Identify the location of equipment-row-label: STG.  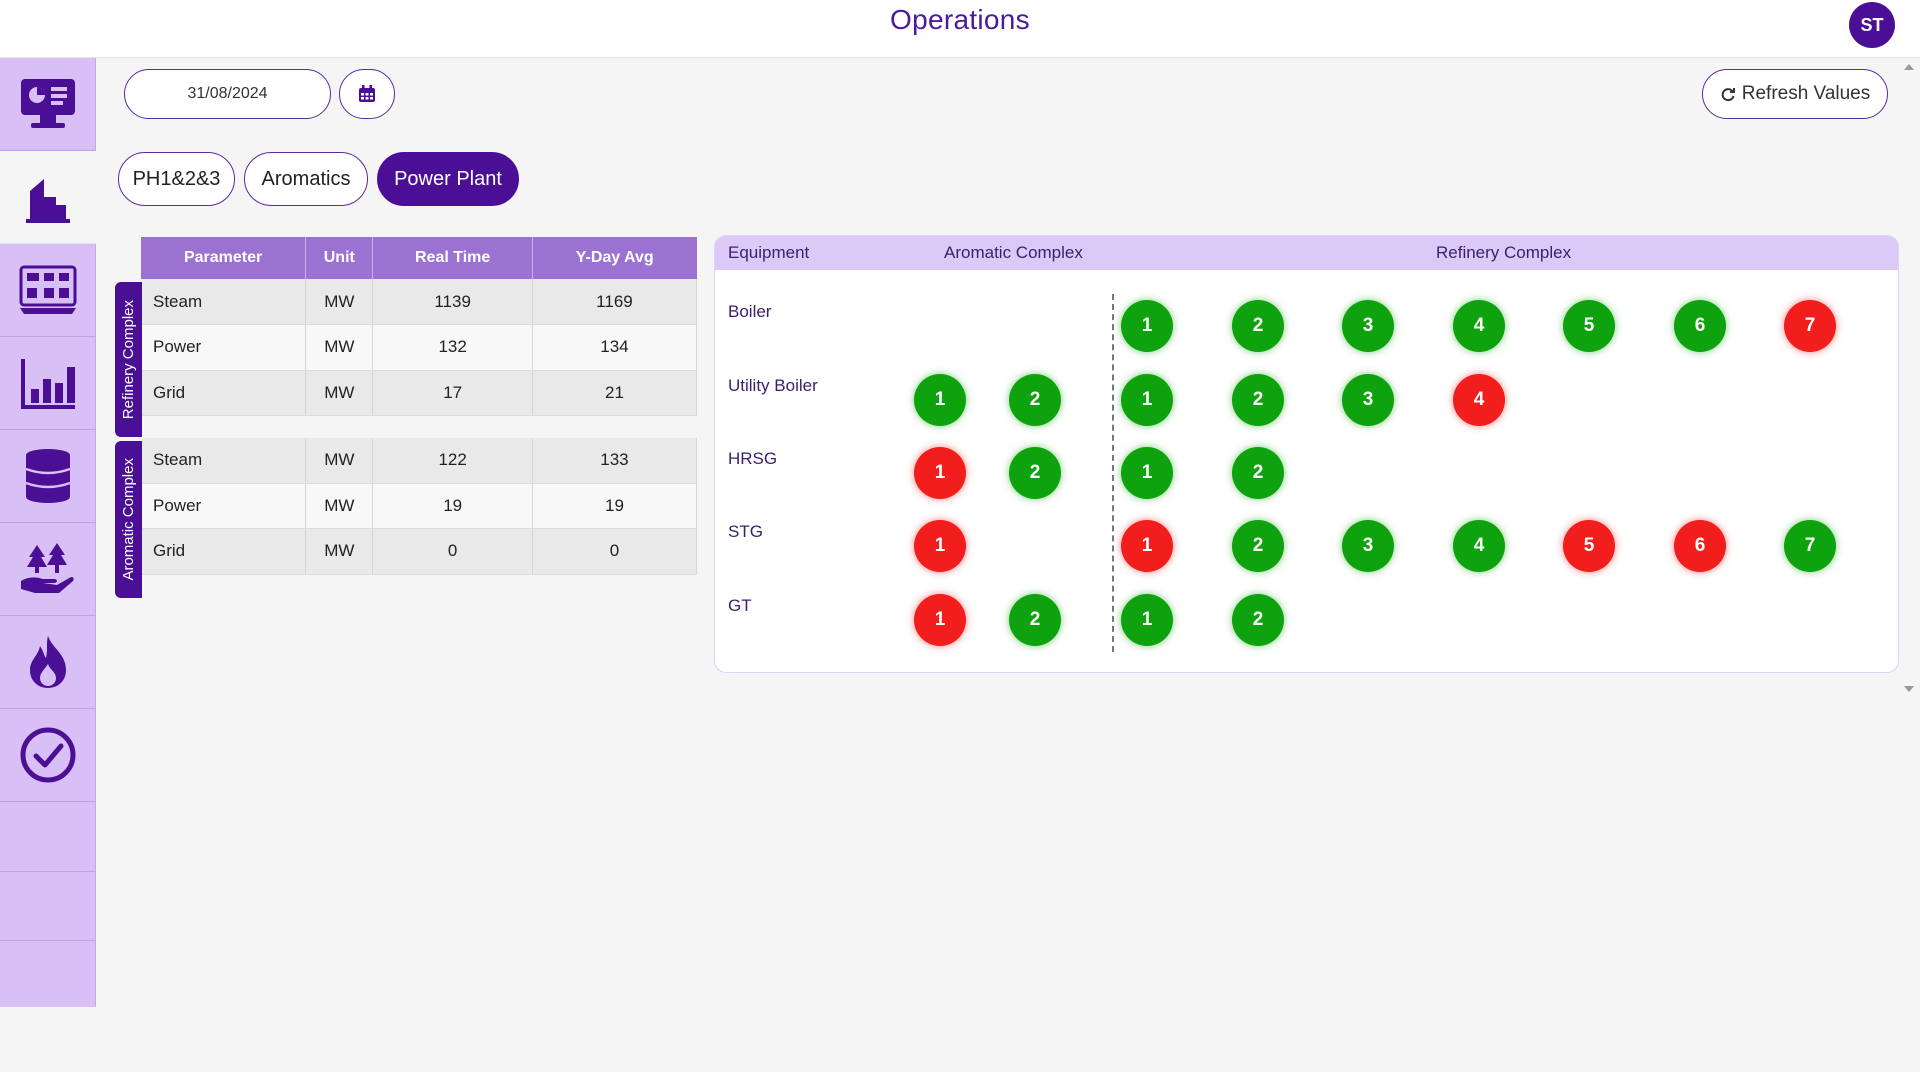
(745, 531).